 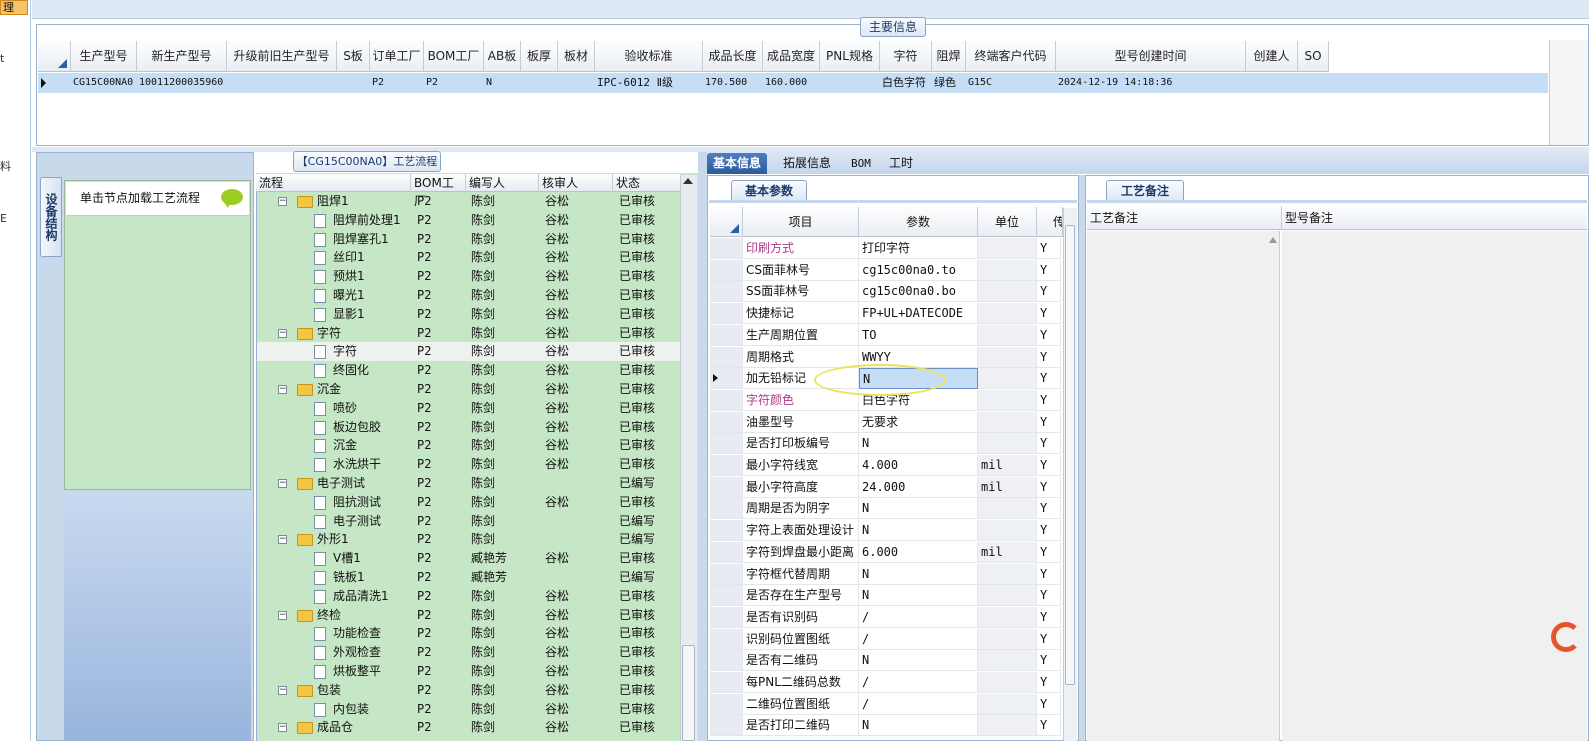 I want to click on tree-row: 字符 P2 陈剑 谷松 已审核, so click(x=468, y=352).